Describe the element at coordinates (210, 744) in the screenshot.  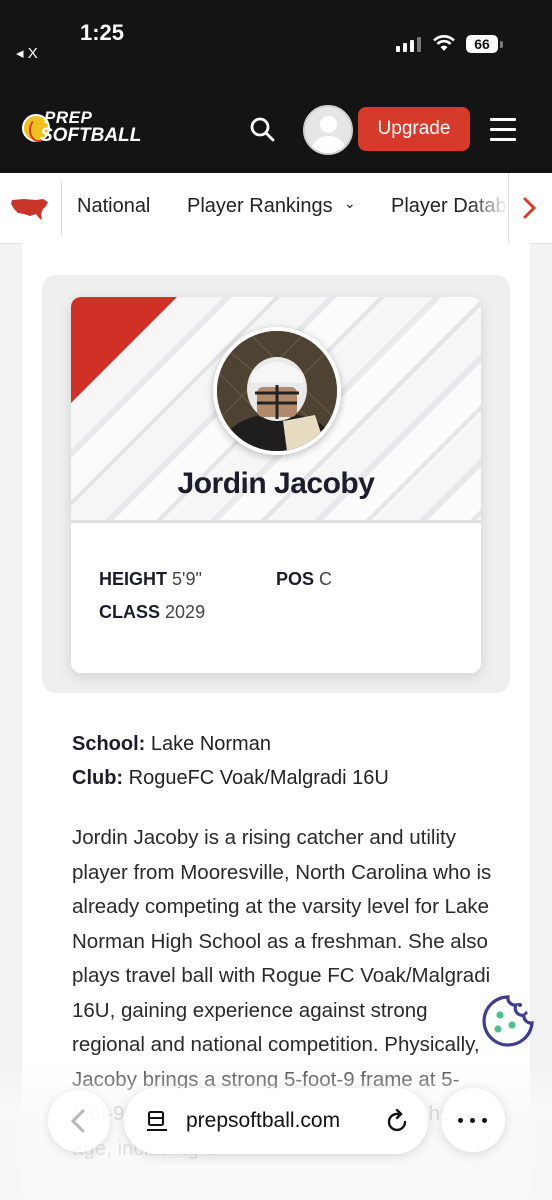
I see `school-value: Lake Norman` at that location.